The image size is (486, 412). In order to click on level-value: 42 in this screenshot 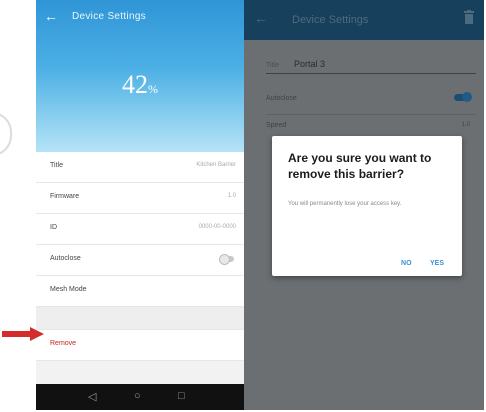, I will do `click(135, 84)`.